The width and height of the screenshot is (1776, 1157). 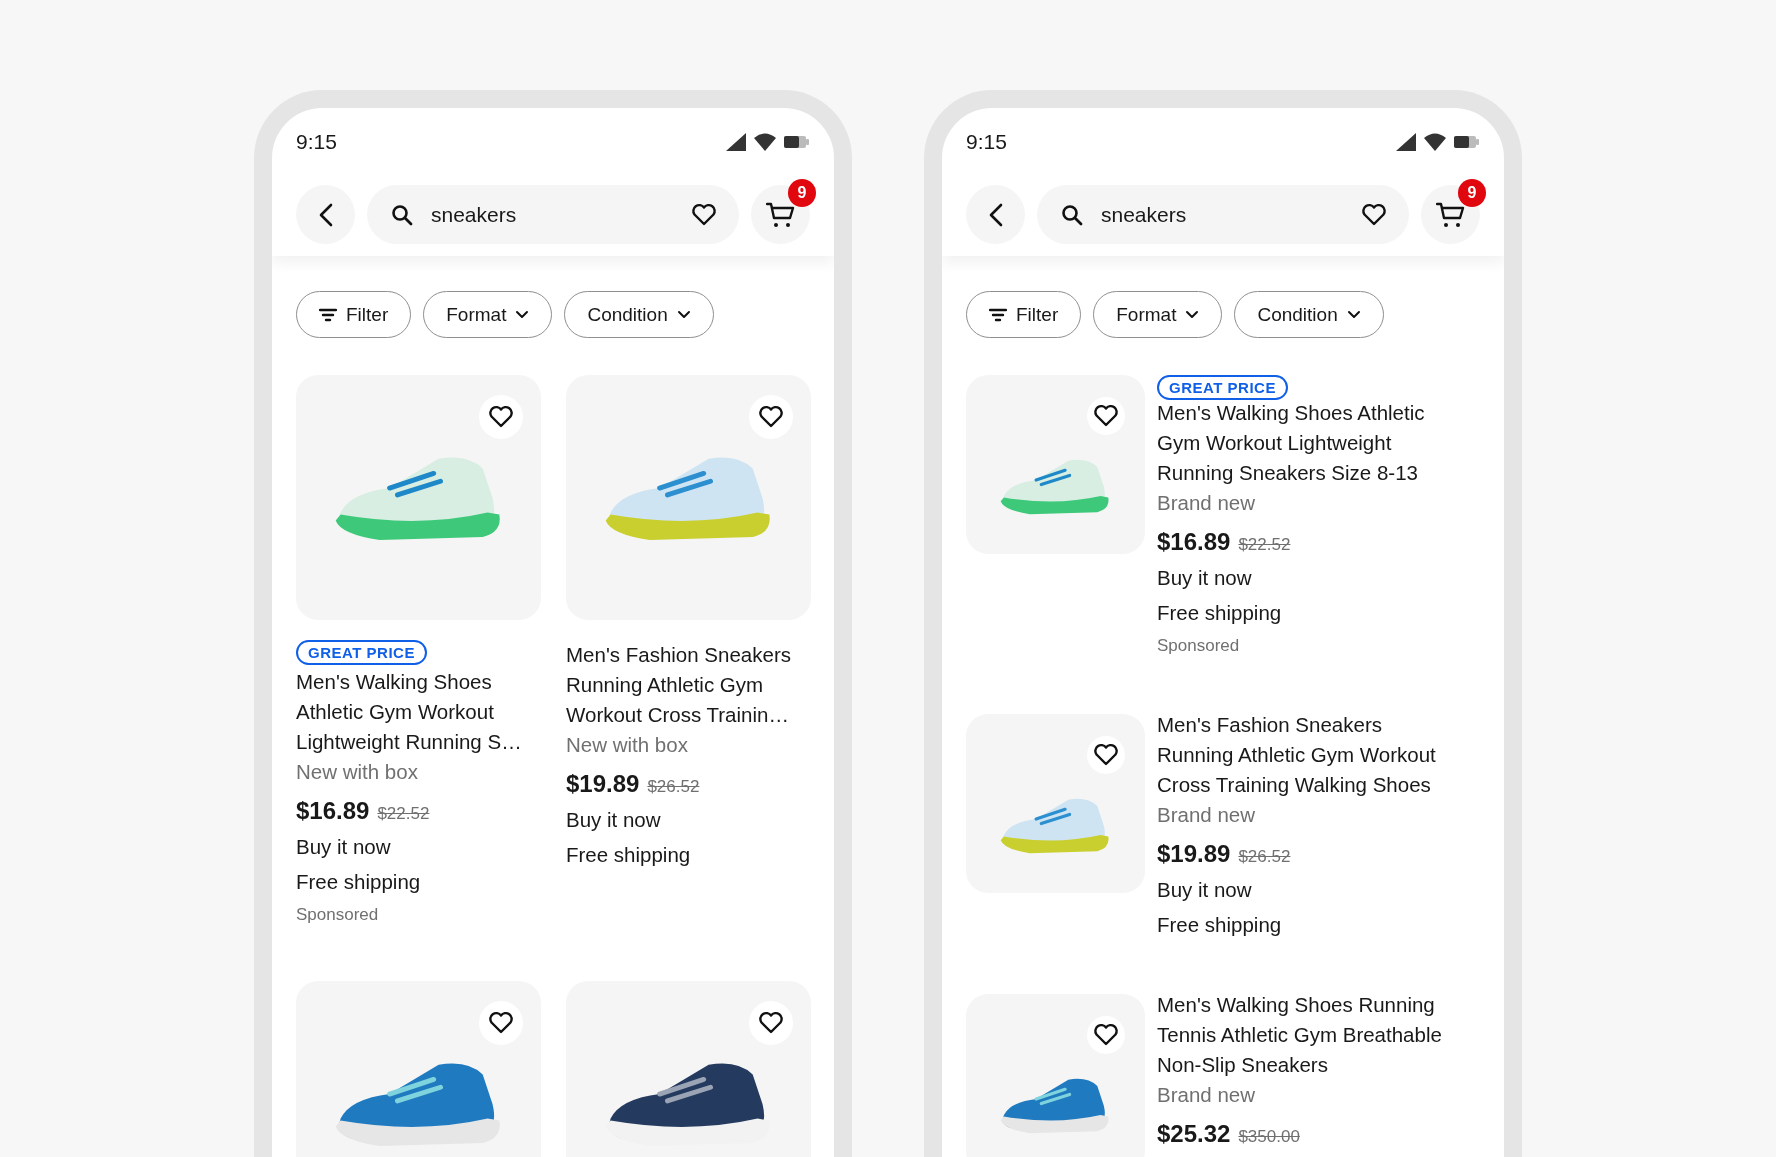 What do you see at coordinates (1308, 755) in the screenshot?
I see `product-title: Men's Fashion Sneakers Running Athletic Gym Workout Cross Training Walking Shoes` at bounding box center [1308, 755].